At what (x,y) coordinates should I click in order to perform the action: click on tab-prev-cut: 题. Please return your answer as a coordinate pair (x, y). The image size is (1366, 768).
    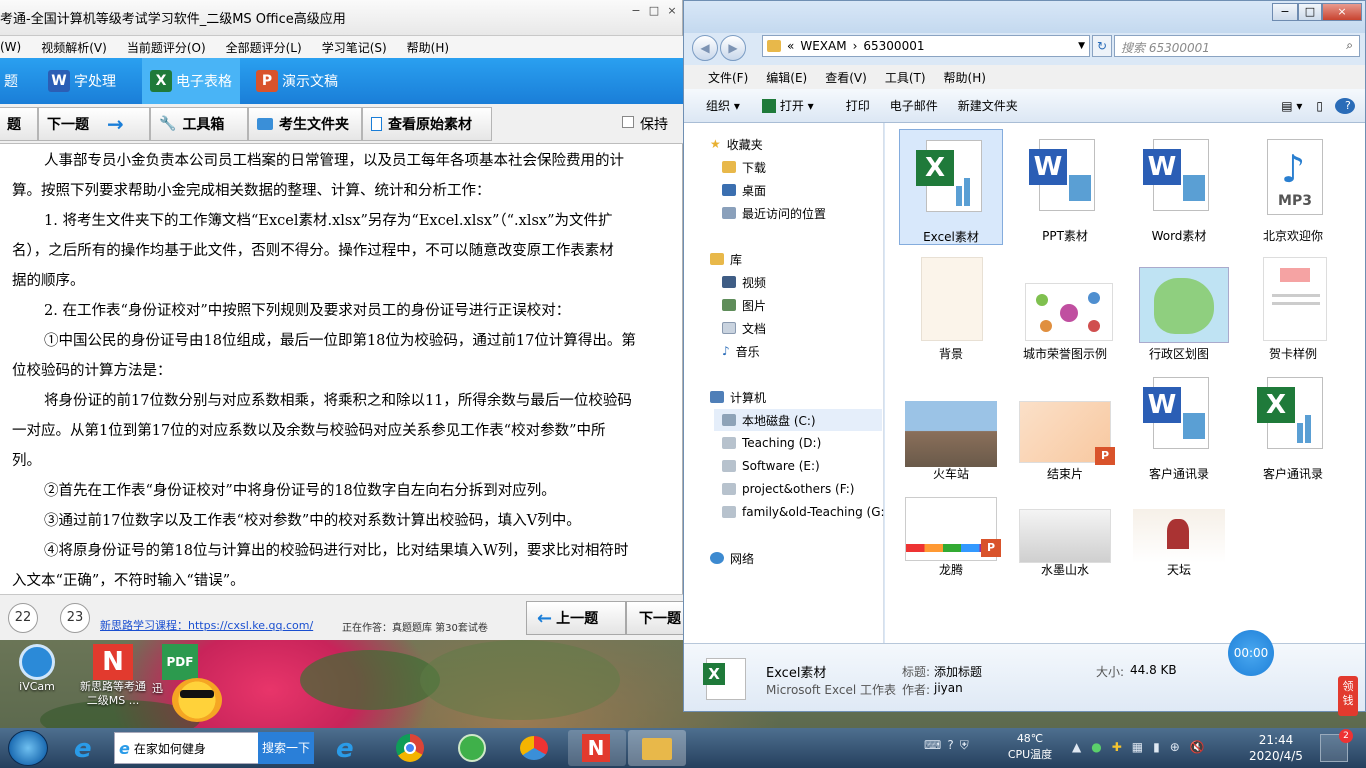
    Looking at the image, I should click on (13, 81).